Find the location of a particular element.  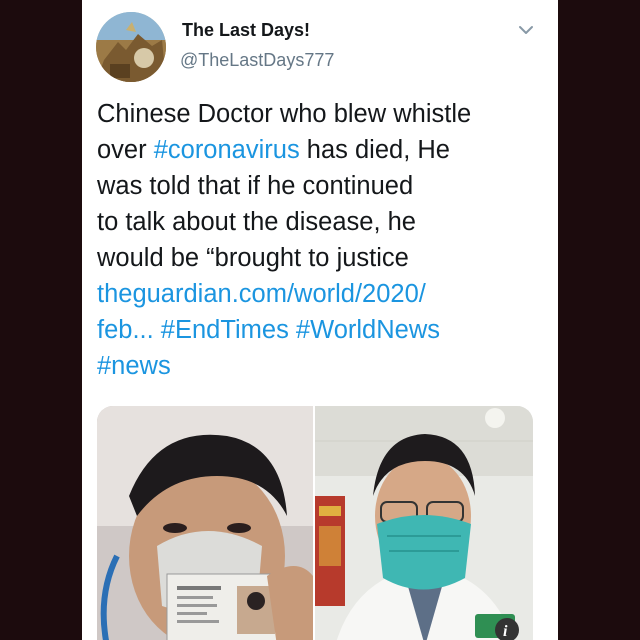

display-name: The Last Days! is located at coordinates (246, 30).